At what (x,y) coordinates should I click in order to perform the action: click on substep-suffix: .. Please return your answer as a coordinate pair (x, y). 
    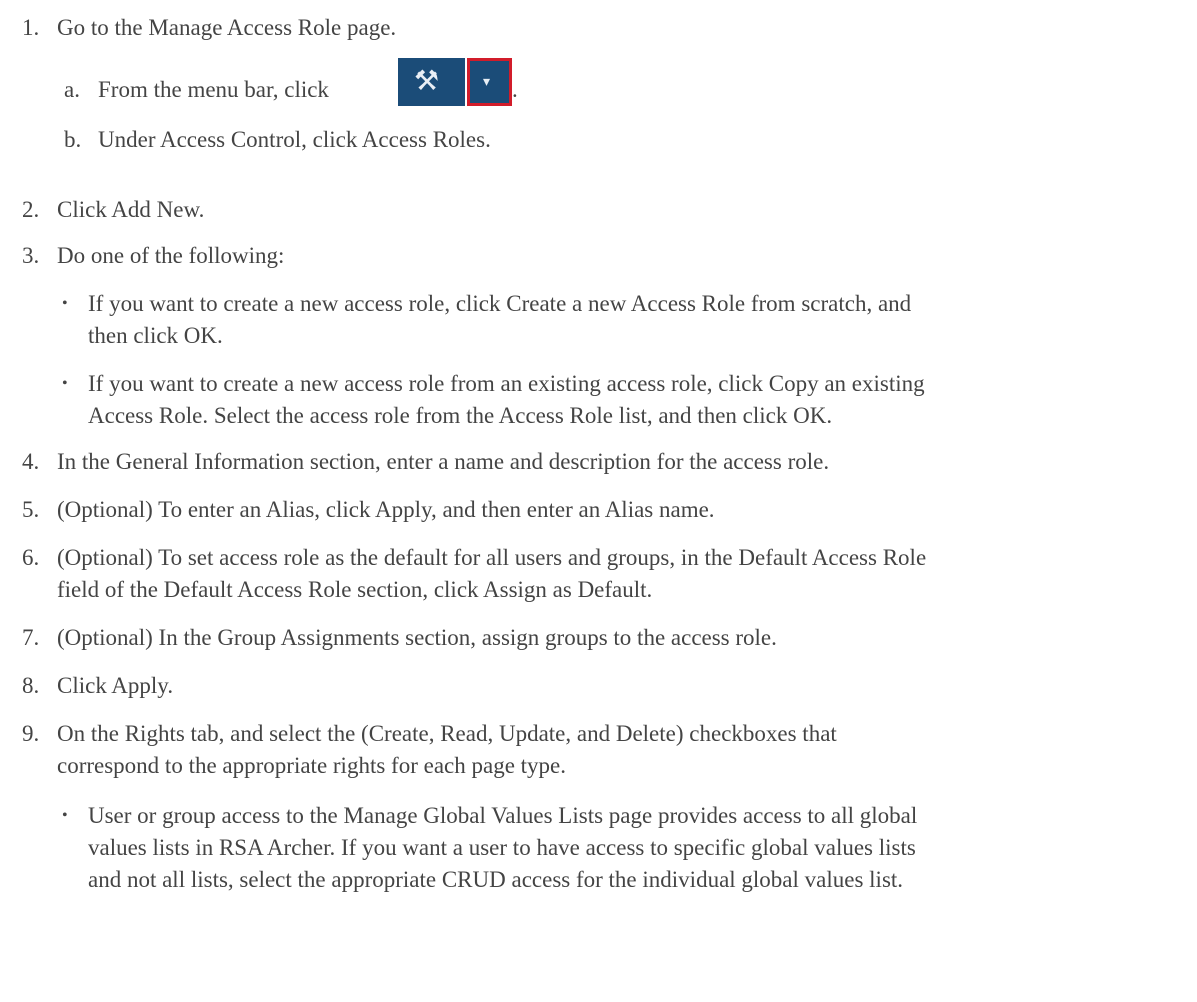
    Looking at the image, I should click on (515, 89).